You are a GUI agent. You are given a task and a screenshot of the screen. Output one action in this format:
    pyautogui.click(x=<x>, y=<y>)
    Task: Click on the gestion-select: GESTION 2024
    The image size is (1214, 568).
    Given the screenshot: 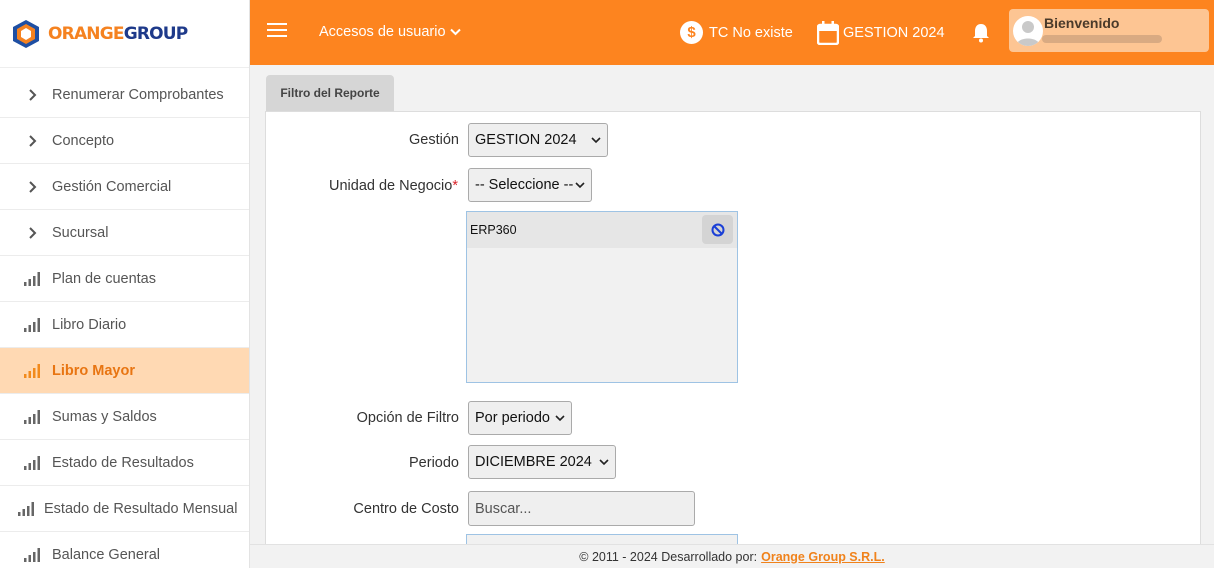 What is the action you would take?
    pyautogui.click(x=538, y=140)
    